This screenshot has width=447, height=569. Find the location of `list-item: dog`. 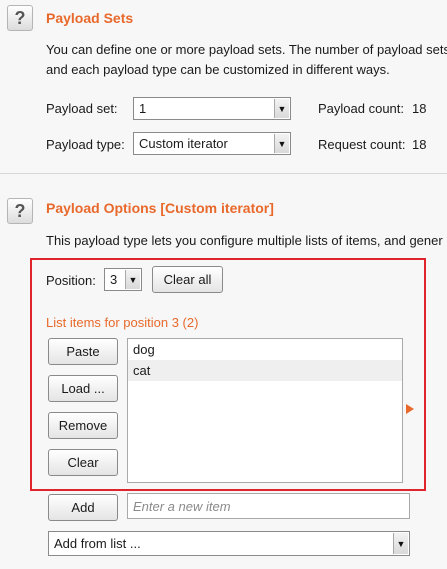

list-item: dog is located at coordinates (265, 349).